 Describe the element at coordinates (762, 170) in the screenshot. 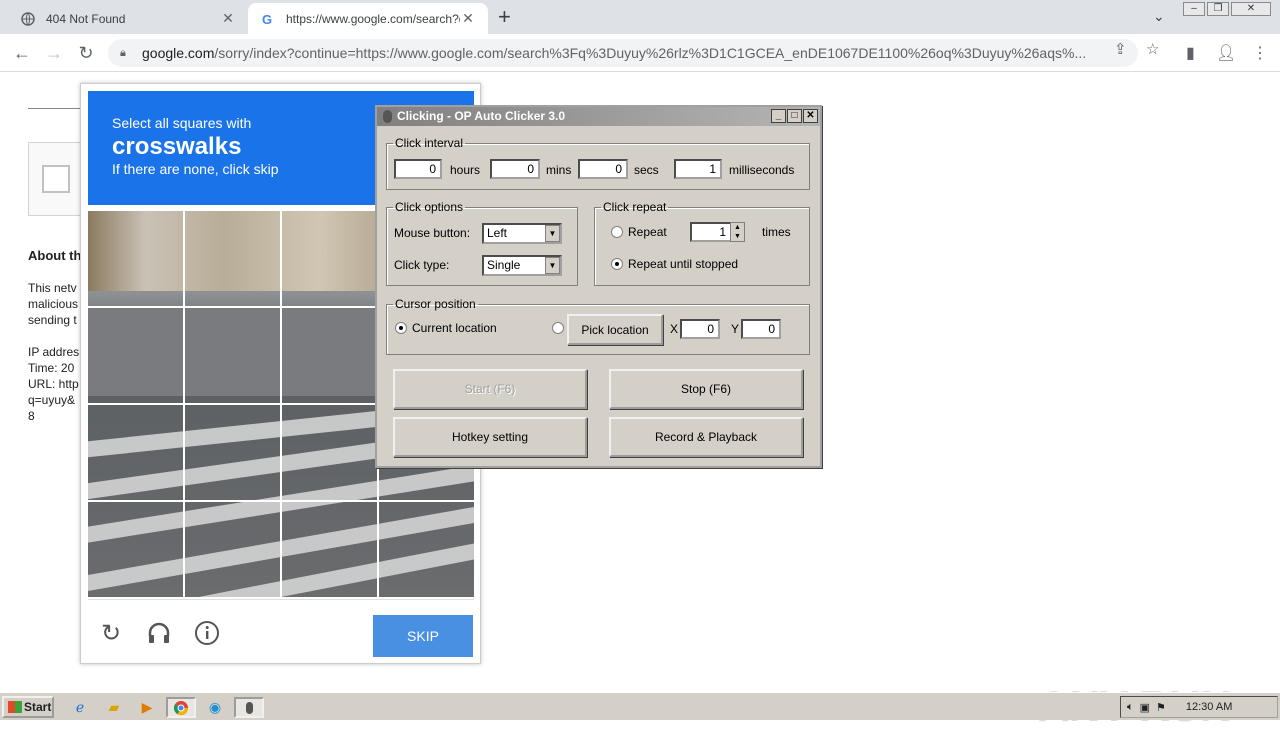

I see `milliseconds-label: milliseconds` at that location.